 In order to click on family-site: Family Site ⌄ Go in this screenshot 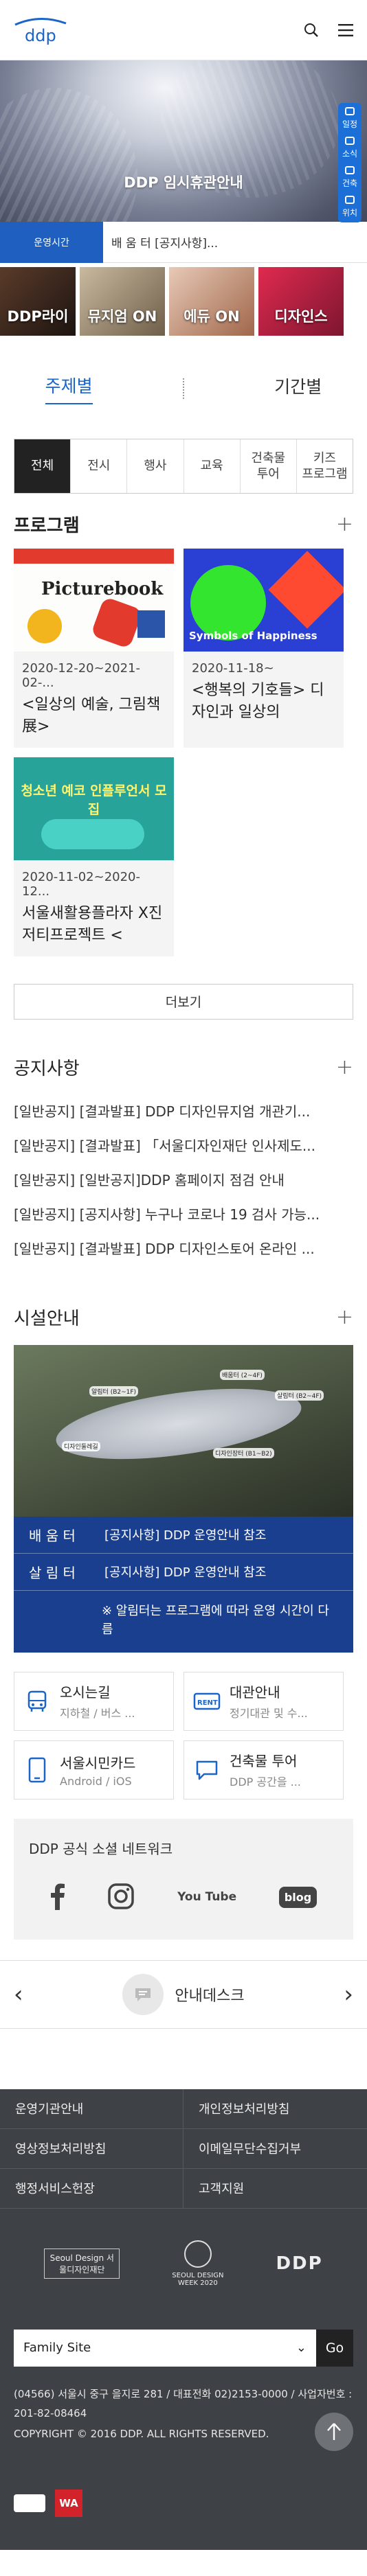, I will do `click(183, 2348)`.